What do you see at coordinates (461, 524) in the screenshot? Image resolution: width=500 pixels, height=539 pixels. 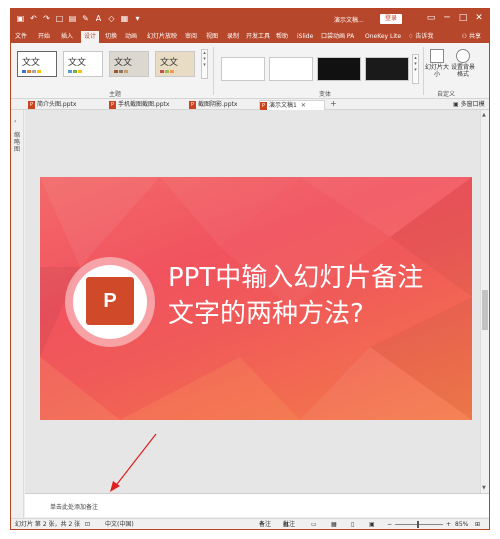 I see `zoom-level: 85%` at bounding box center [461, 524].